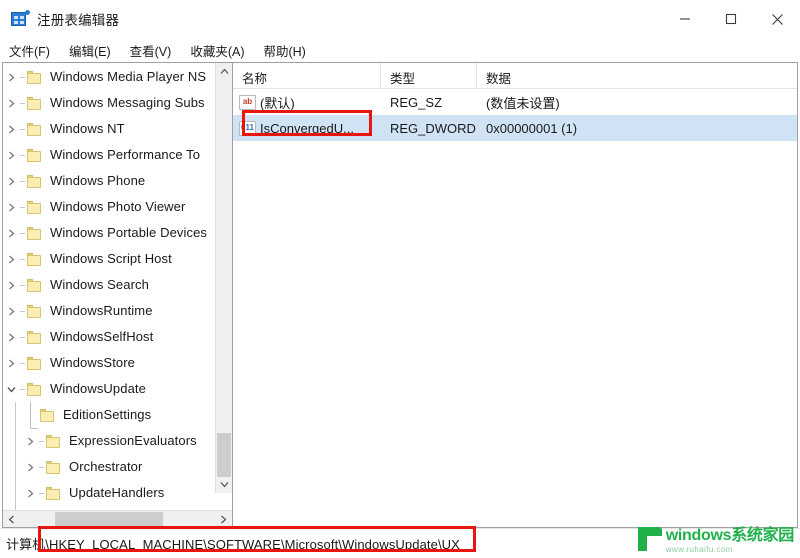 The width and height of the screenshot is (800, 558). What do you see at coordinates (87, 128) in the screenshot?
I see `tree-node-label: Windows NT` at bounding box center [87, 128].